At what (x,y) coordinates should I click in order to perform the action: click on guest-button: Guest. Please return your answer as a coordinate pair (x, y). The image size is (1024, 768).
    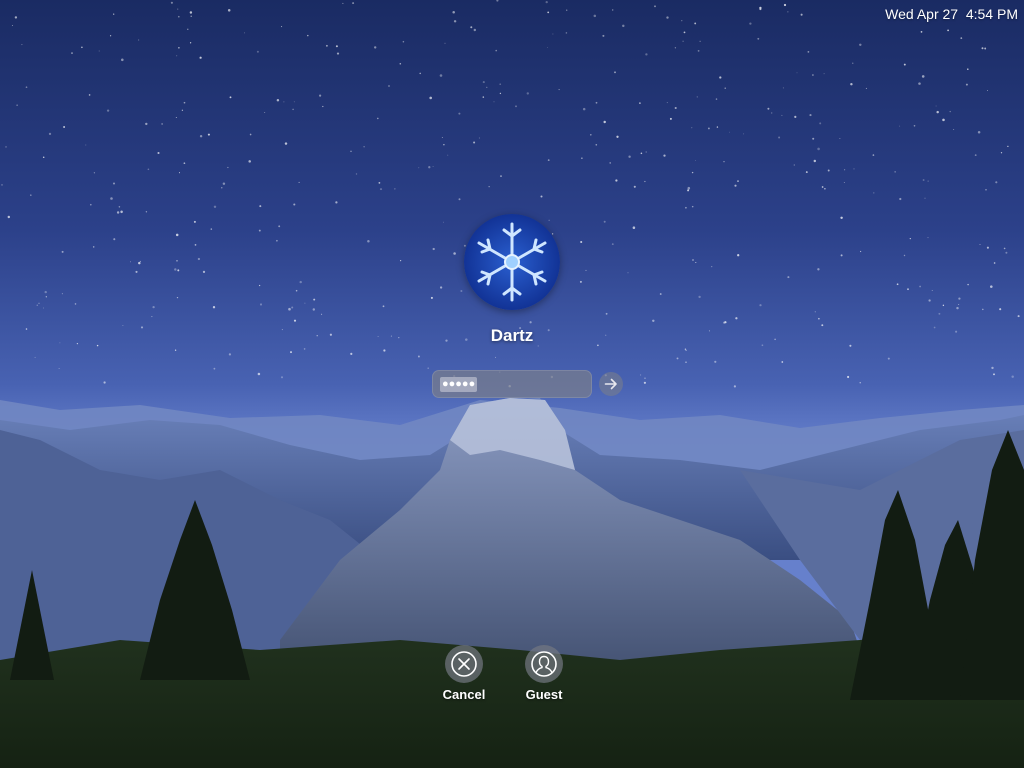
    Looking at the image, I should click on (544, 673).